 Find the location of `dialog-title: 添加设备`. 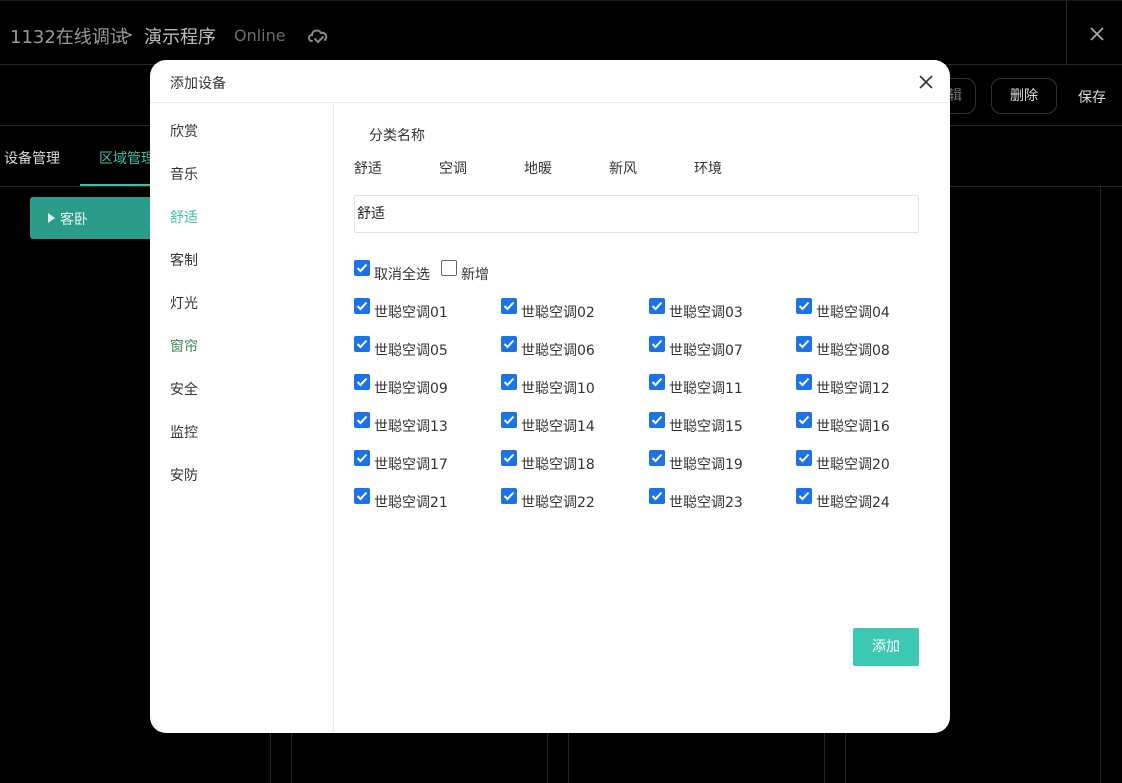

dialog-title: 添加设备 is located at coordinates (198, 84).